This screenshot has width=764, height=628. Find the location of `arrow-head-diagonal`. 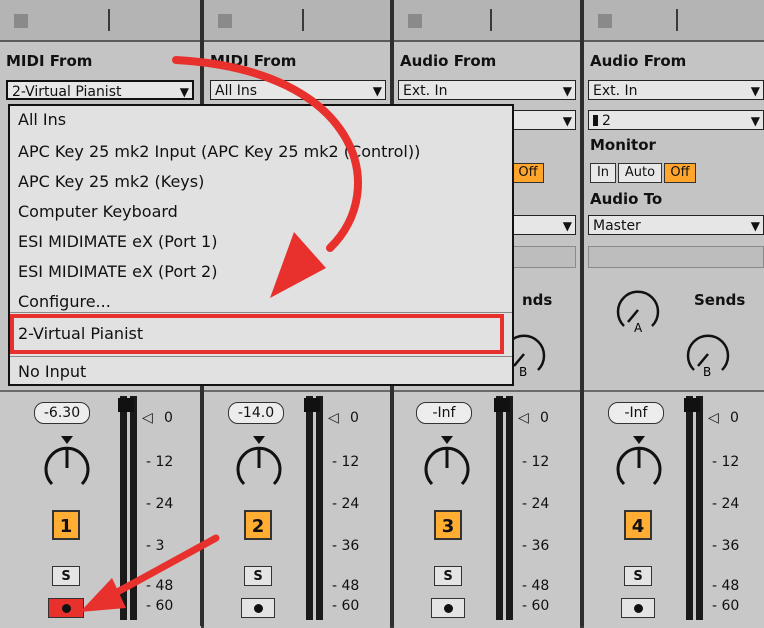

arrow-head-diagonal is located at coordinates (103, 595).